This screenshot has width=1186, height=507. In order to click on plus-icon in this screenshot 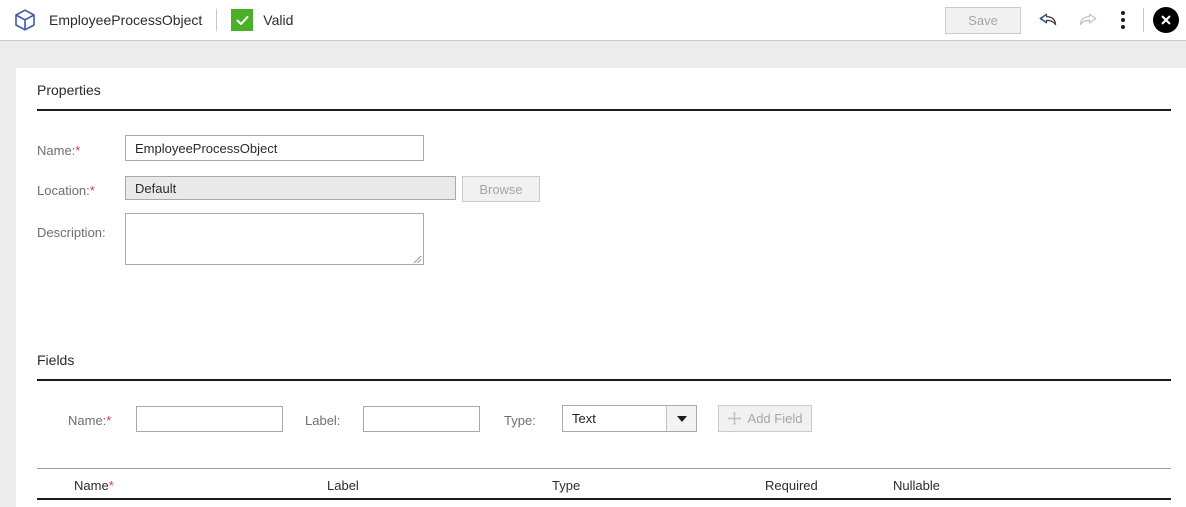, I will do `click(734, 418)`.